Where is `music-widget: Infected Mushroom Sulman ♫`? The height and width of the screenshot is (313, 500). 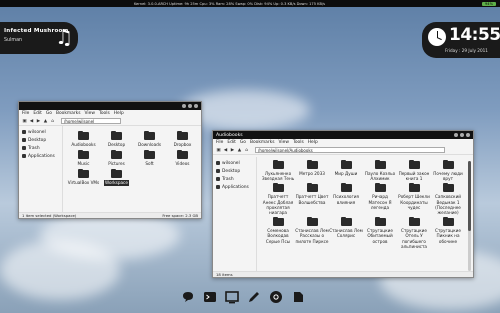
music-widget: Infected Mushroom Sulman ♫ is located at coordinates (39, 38).